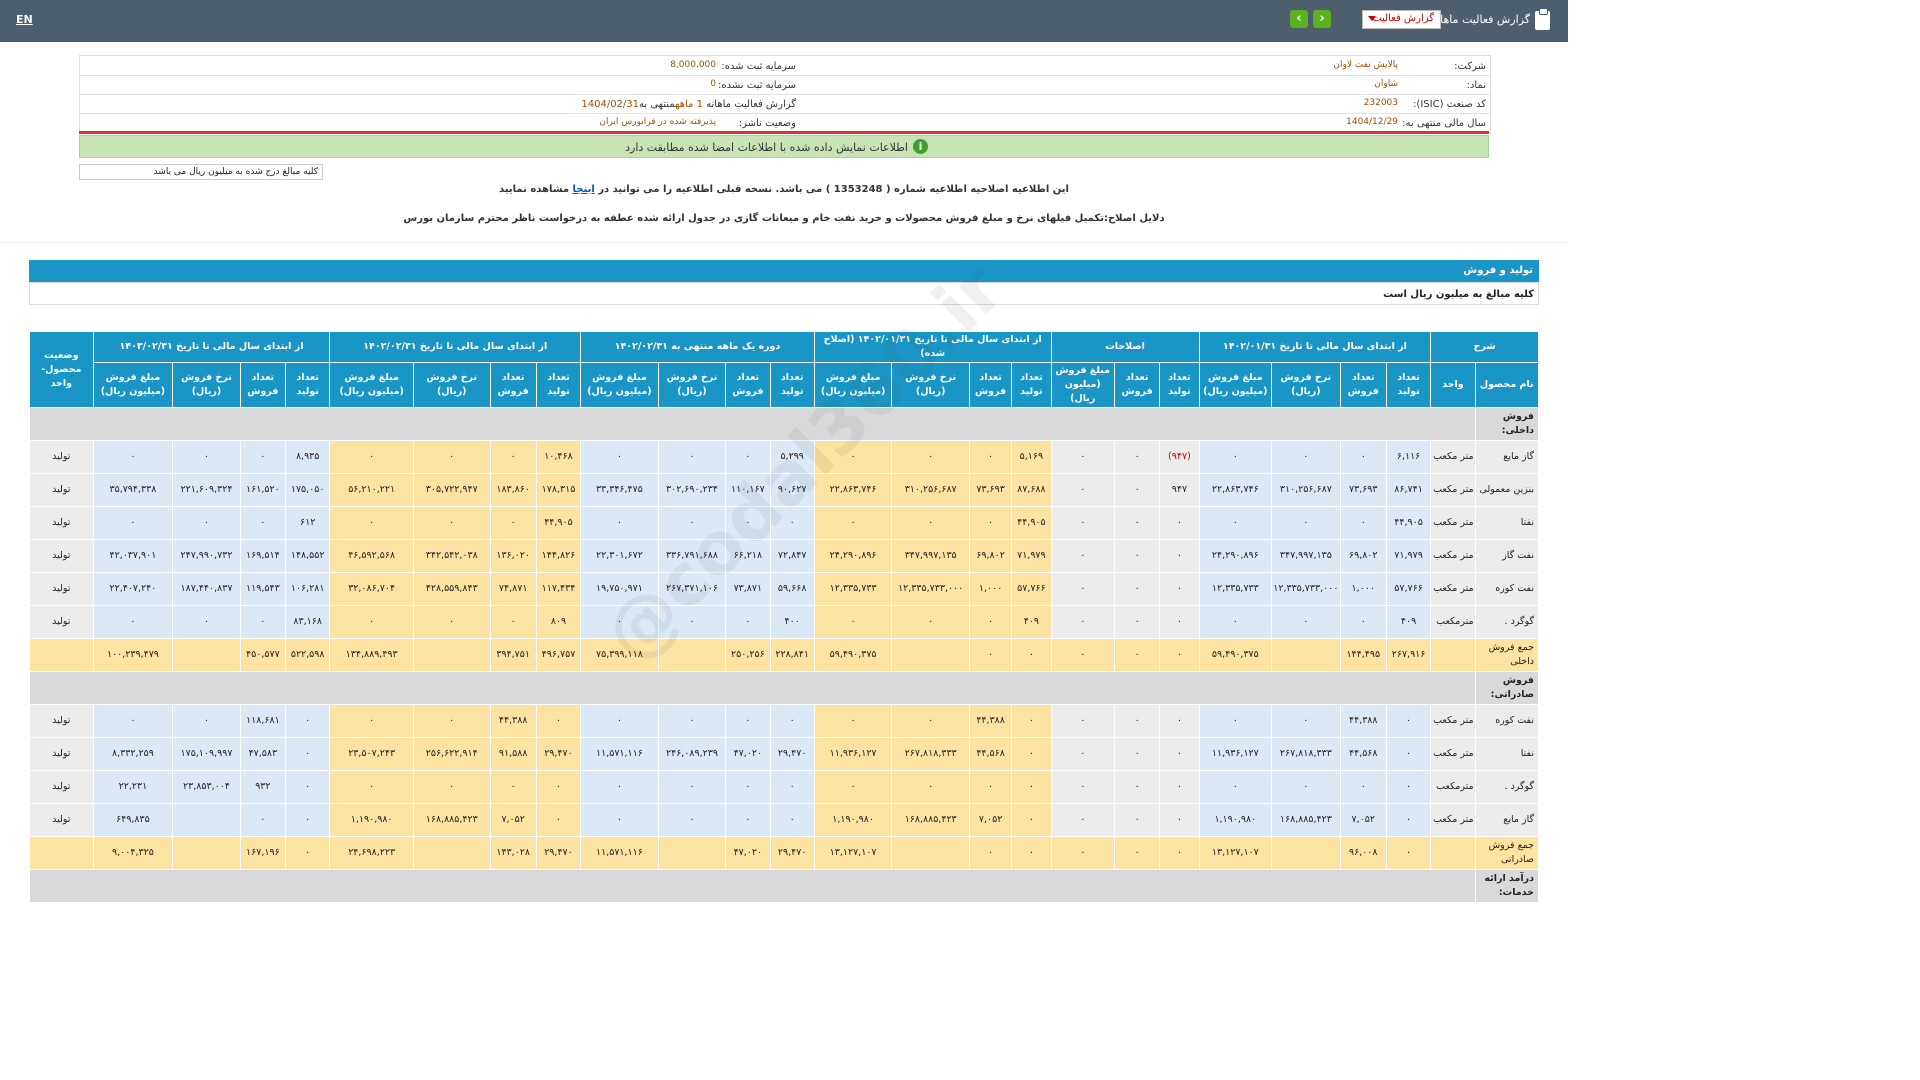 This screenshot has height=1080, width=1920. What do you see at coordinates (371, 589) in the screenshot?
I see `table-cell: ۳۲,۰۸۶,۷۰۴` at bounding box center [371, 589].